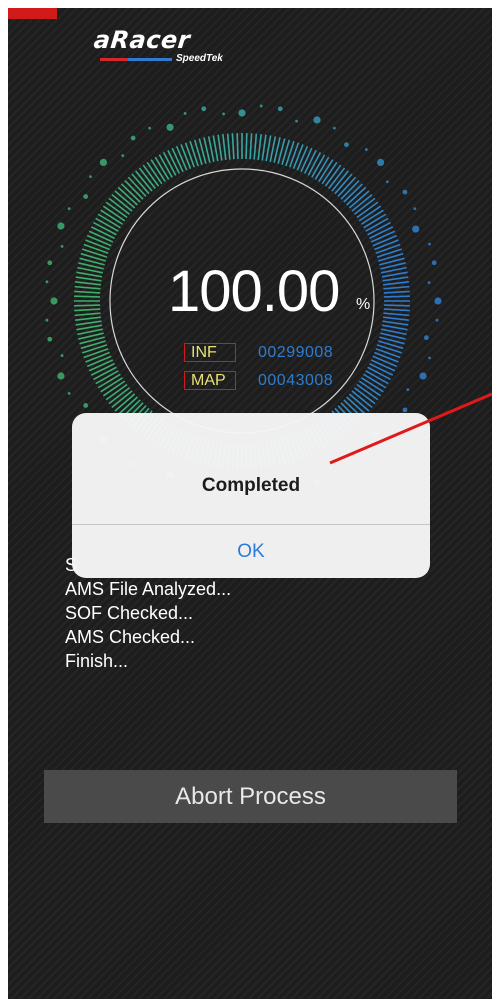  I want to click on annotation-overlay, so click(410, 428).